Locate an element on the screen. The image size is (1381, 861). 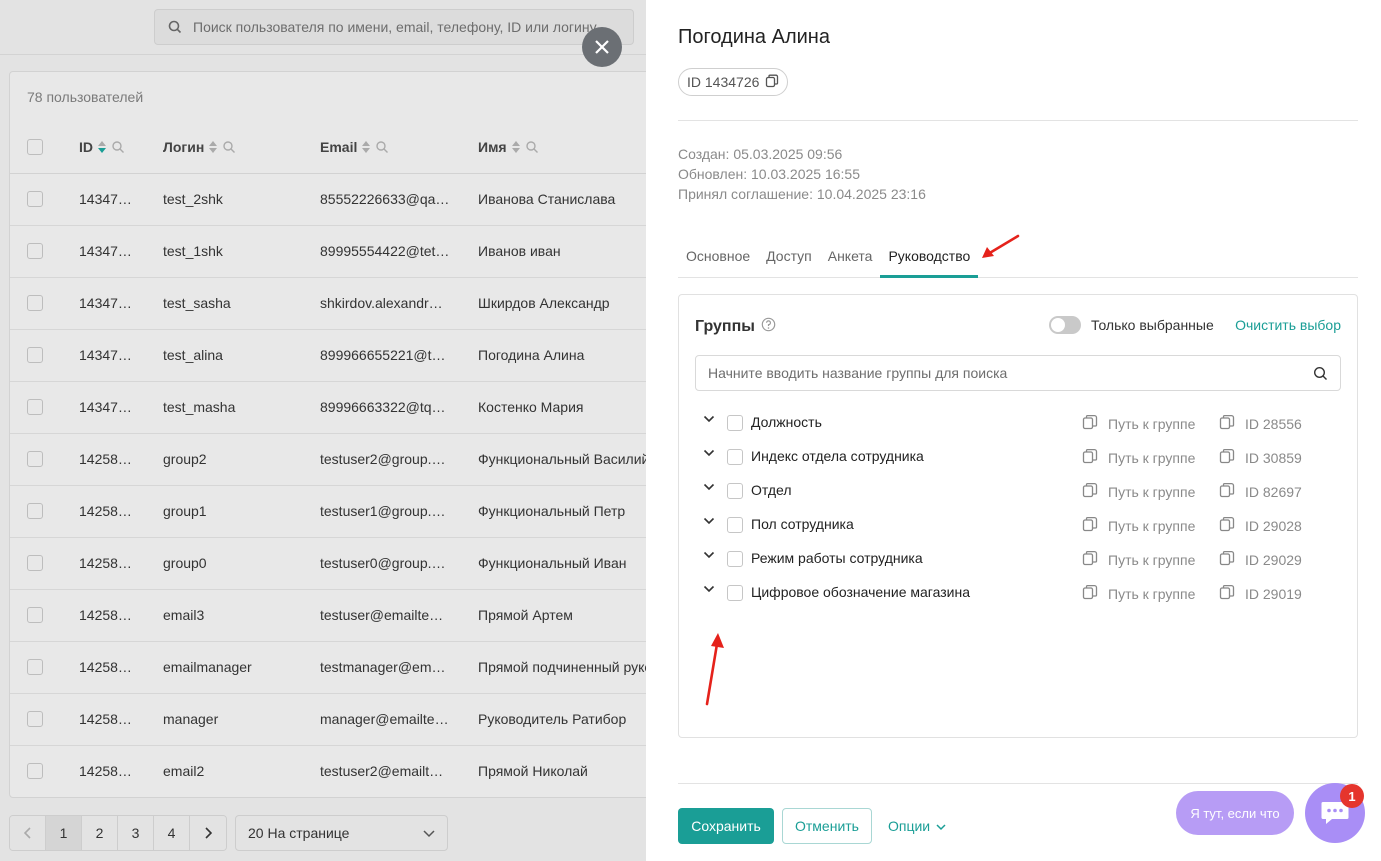
cell-login: email3 is located at coordinates (184, 615).